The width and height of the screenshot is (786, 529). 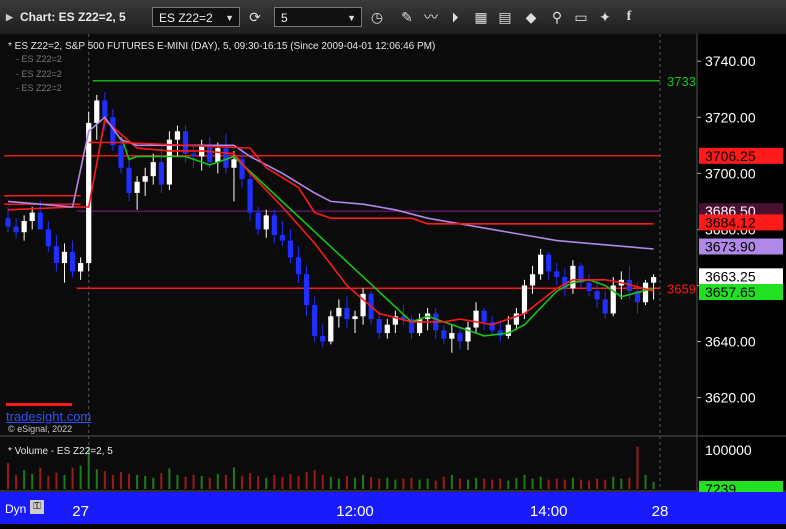 I want to click on chevron-down-icon: ▼, so click(x=229, y=18).